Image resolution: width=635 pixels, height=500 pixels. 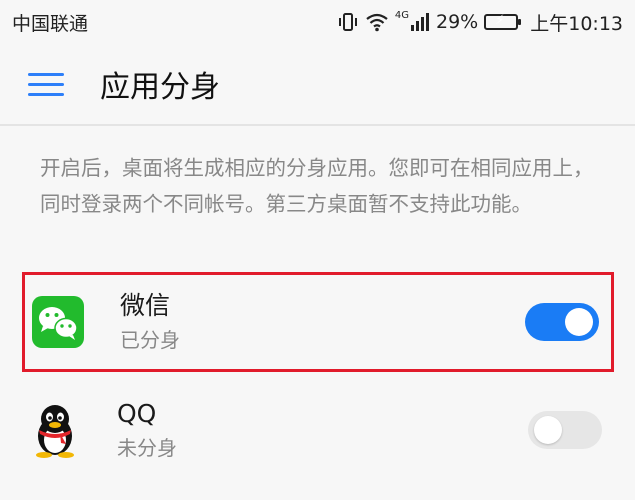 What do you see at coordinates (137, 413) in the screenshot?
I see `app-name: QQ` at bounding box center [137, 413].